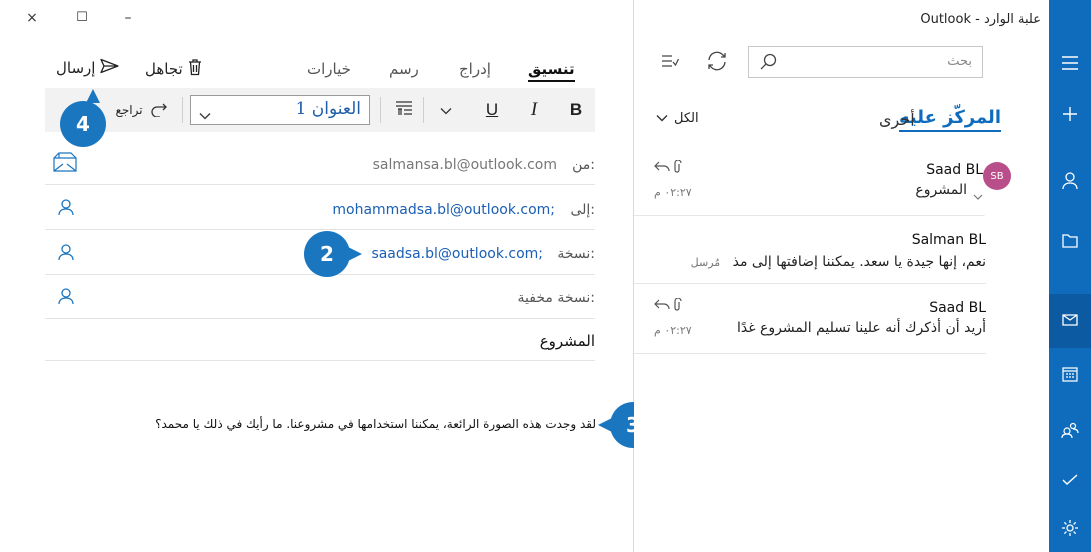  I want to click on new-mail-icon, so click(1070, 114).